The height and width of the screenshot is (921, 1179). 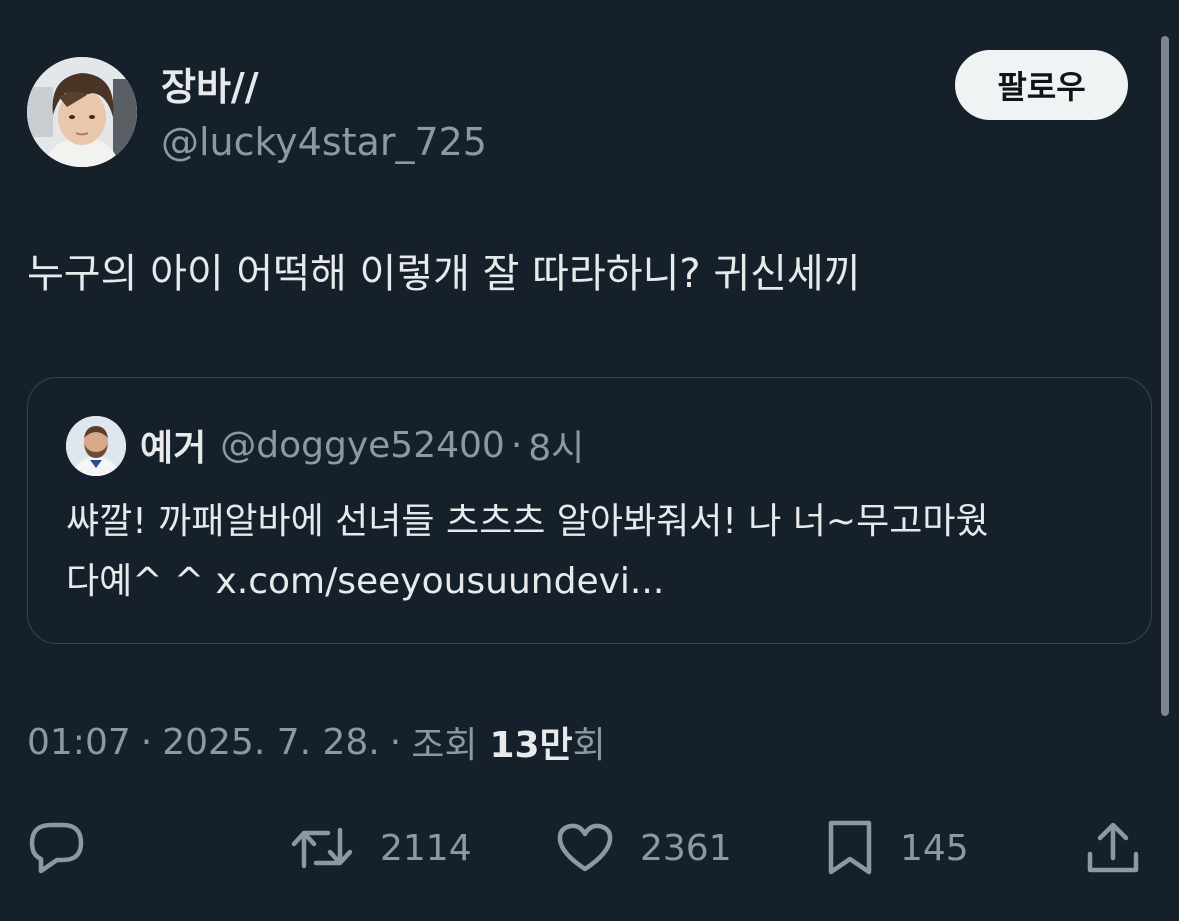 I want to click on quoted-author-avatar, so click(x=96, y=446).